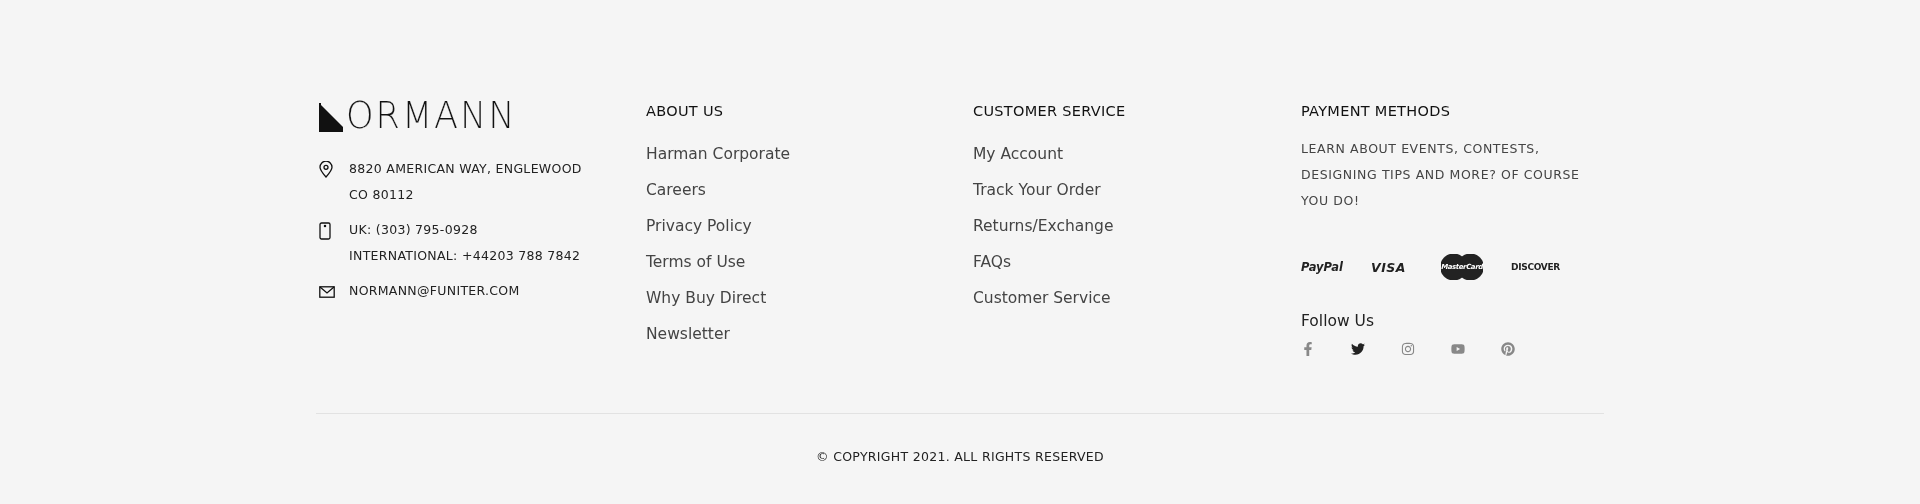 The height and width of the screenshot is (504, 1920). Describe the element at coordinates (466, 169) in the screenshot. I see `contact-text: 8820 AMERICAN WAY, ENGLEWOOD` at that location.